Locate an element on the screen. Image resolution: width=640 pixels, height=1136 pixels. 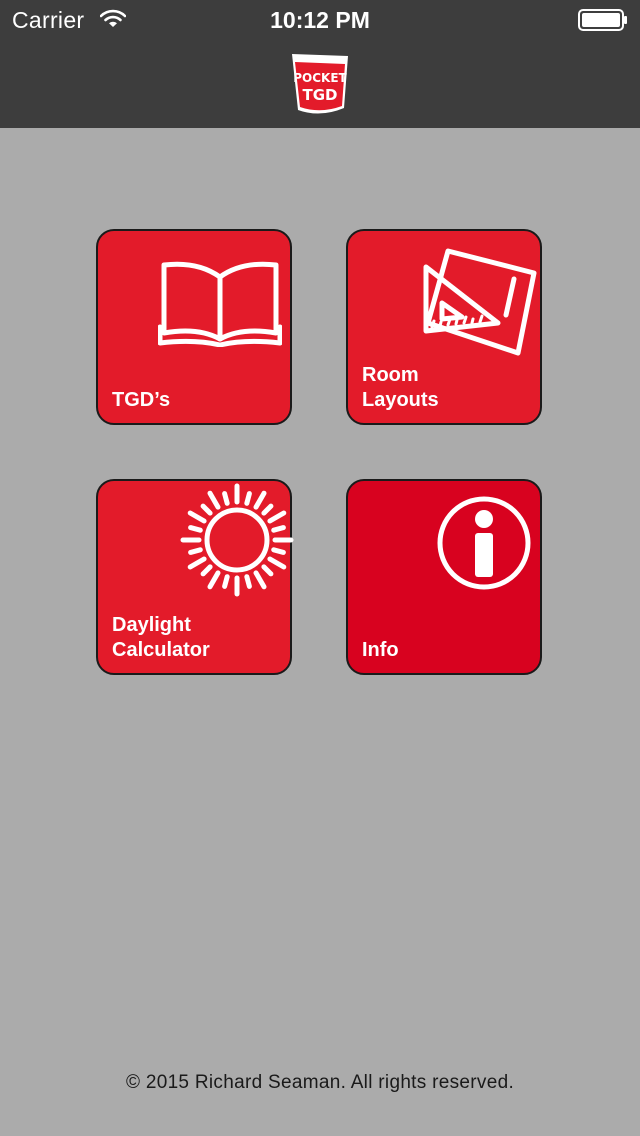
status-bar: Carrier 10:12 PM is located at coordinates (320, 20).